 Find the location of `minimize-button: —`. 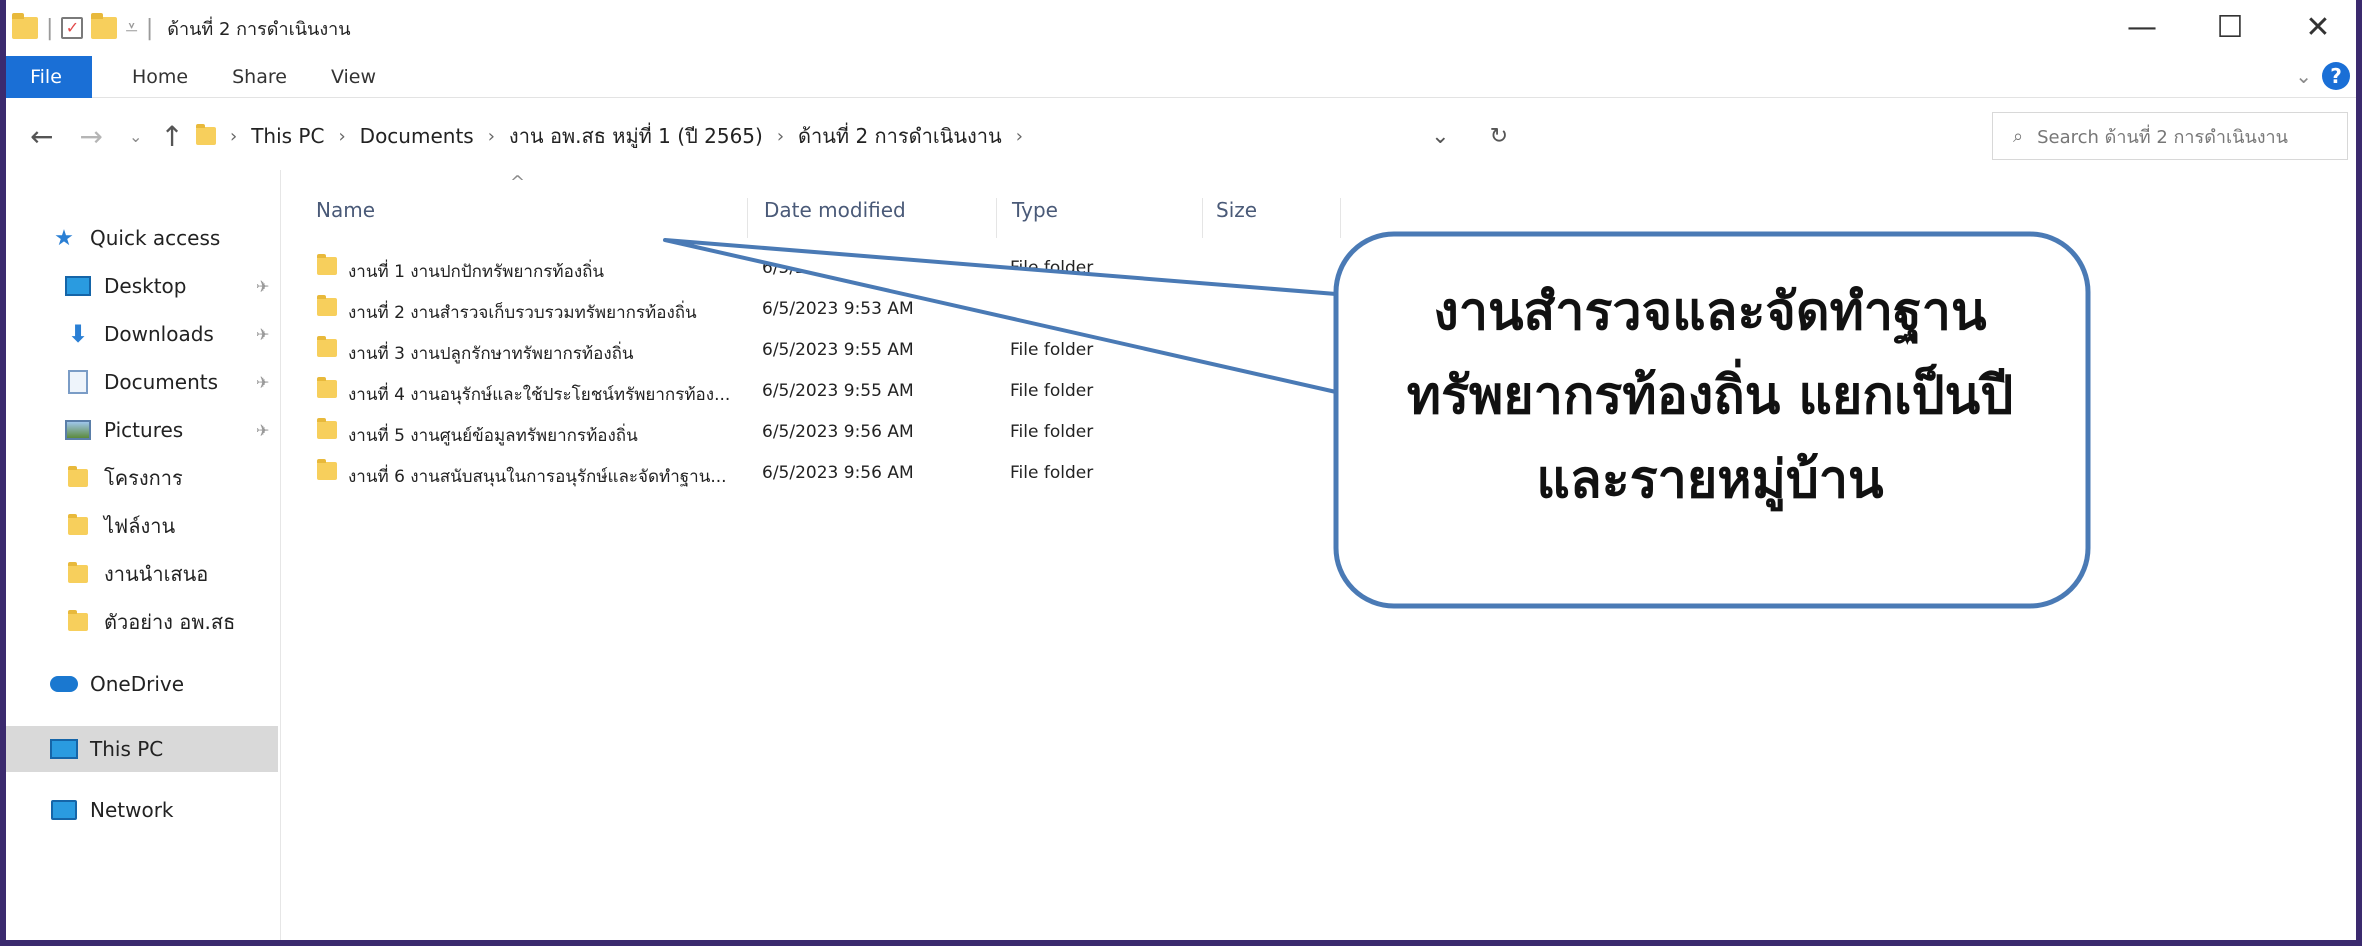

minimize-button: — is located at coordinates (2142, 28).